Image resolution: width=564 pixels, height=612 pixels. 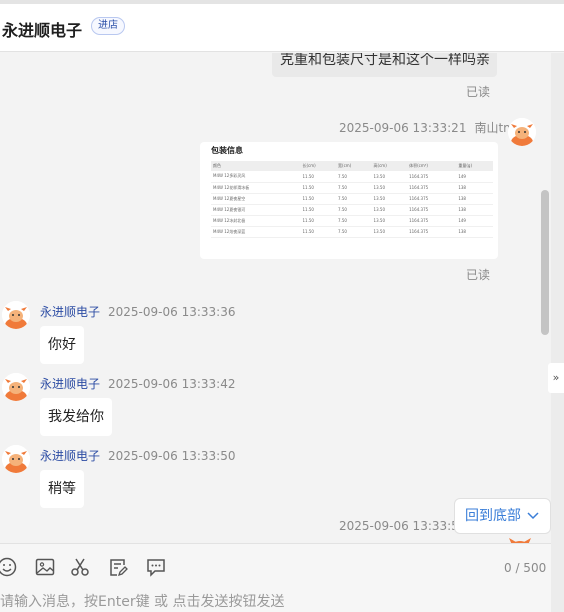 I want to click on table-header-cell: 长(cm), so click(x=318, y=166).